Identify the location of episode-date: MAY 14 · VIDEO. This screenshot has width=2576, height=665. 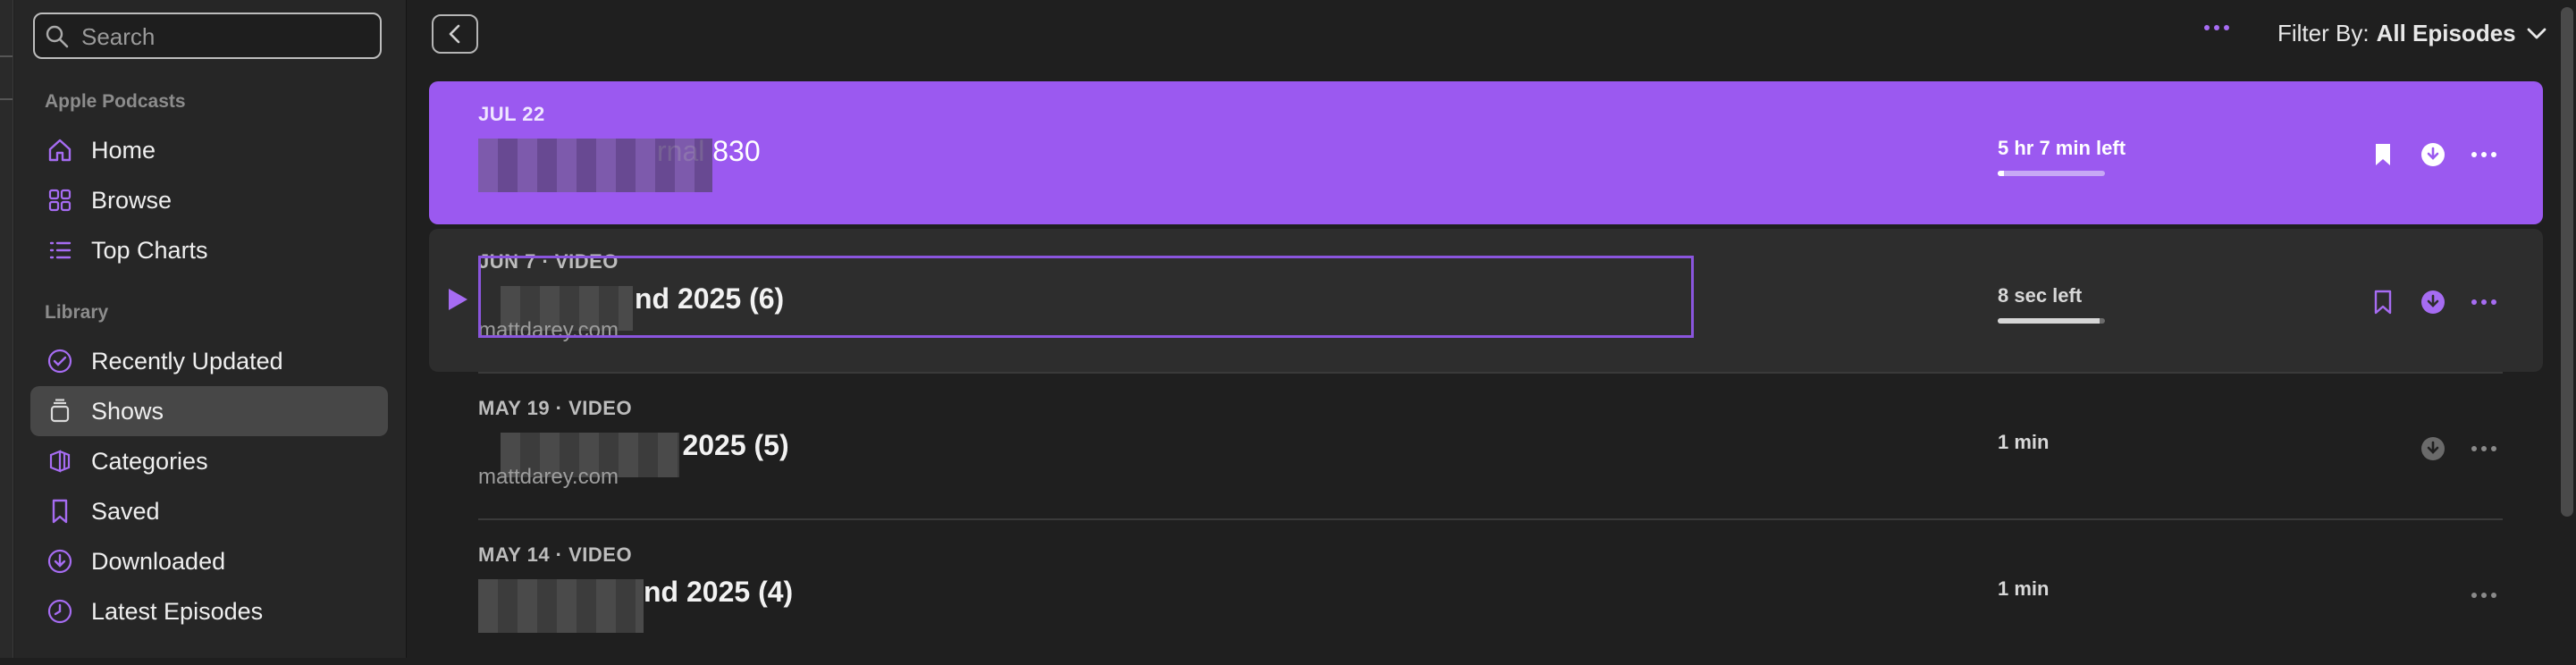
(555, 554).